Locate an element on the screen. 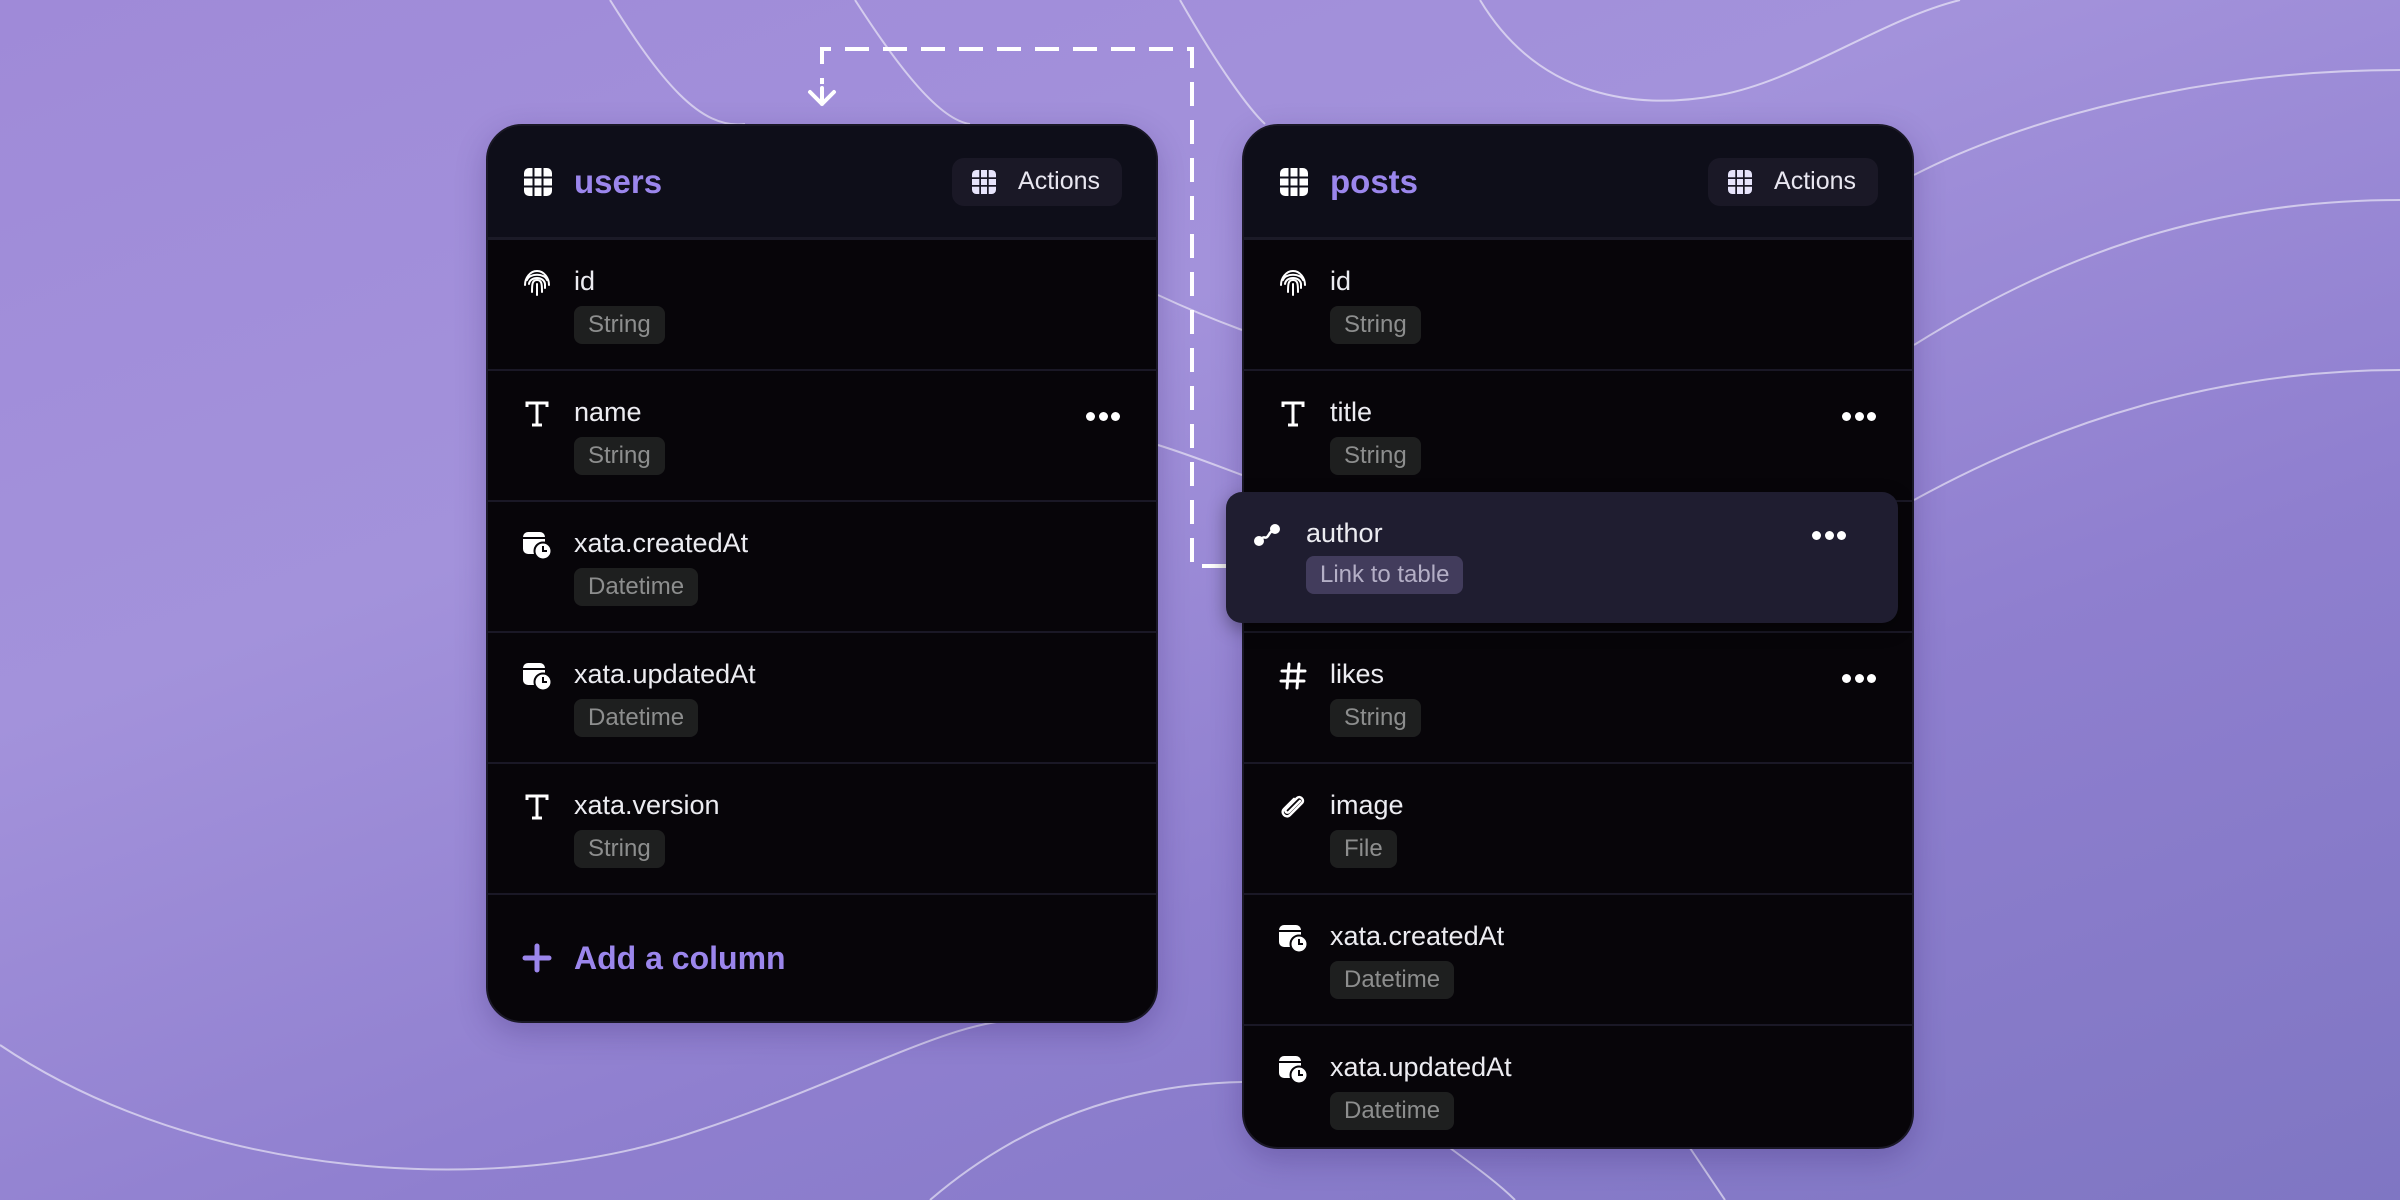  paperclip-icon is located at coordinates (1293, 806).